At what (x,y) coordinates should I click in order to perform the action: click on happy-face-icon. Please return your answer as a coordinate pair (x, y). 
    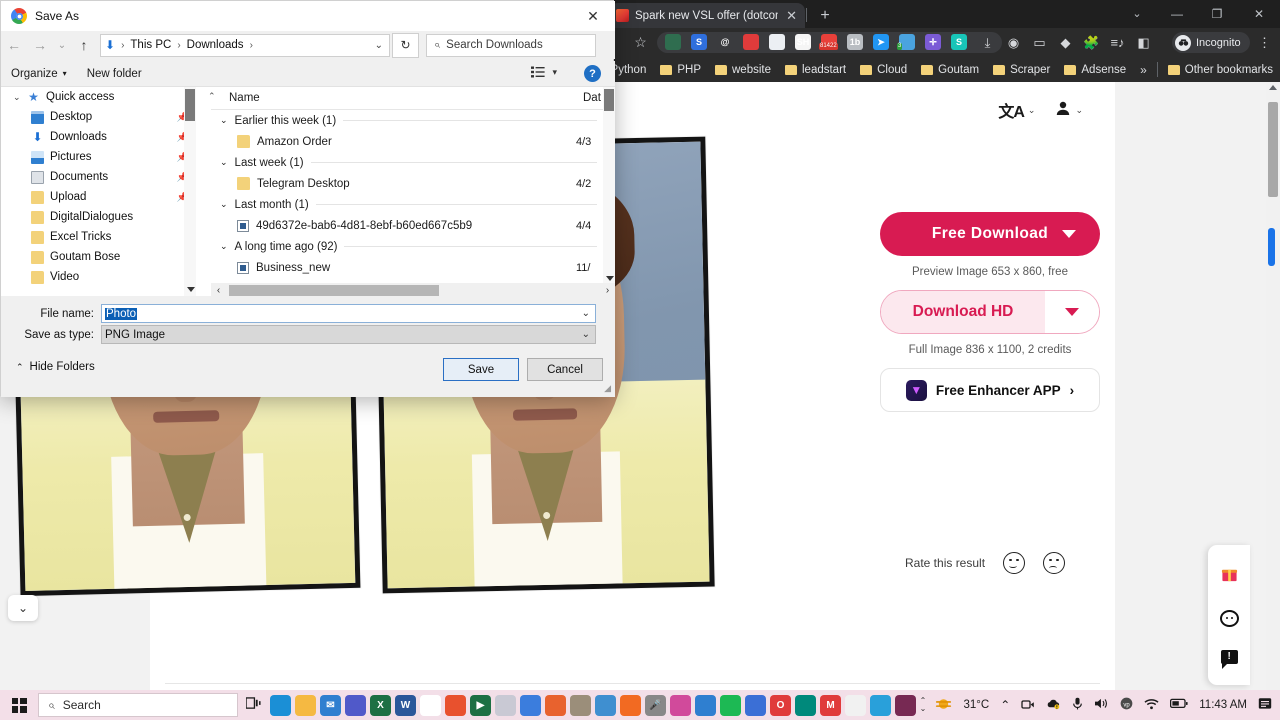
    Looking at the image, I should click on (1014, 563).